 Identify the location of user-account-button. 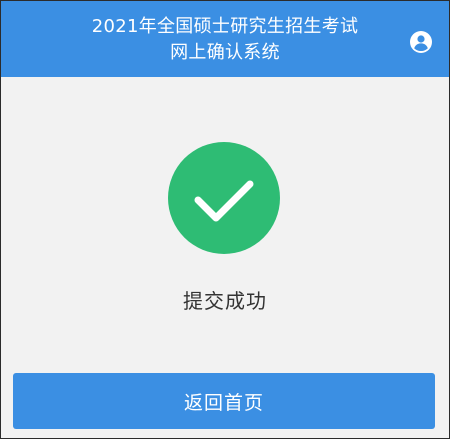
(421, 42).